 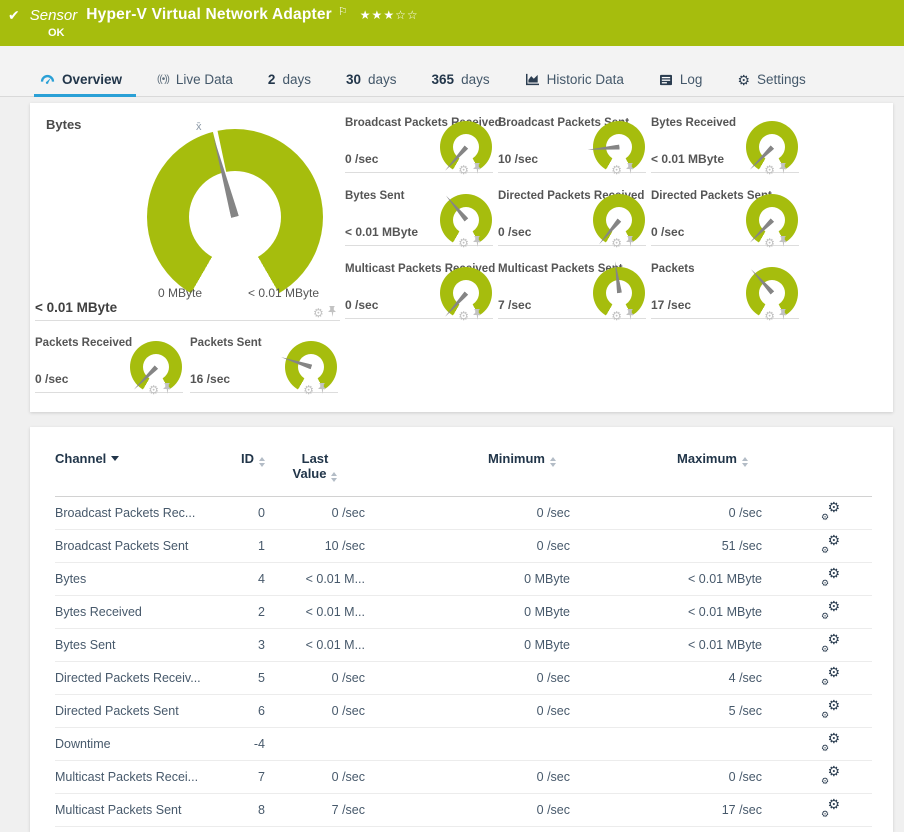 What do you see at coordinates (389, 15) in the screenshot?
I see `priority-stars: ★★★☆☆` at bounding box center [389, 15].